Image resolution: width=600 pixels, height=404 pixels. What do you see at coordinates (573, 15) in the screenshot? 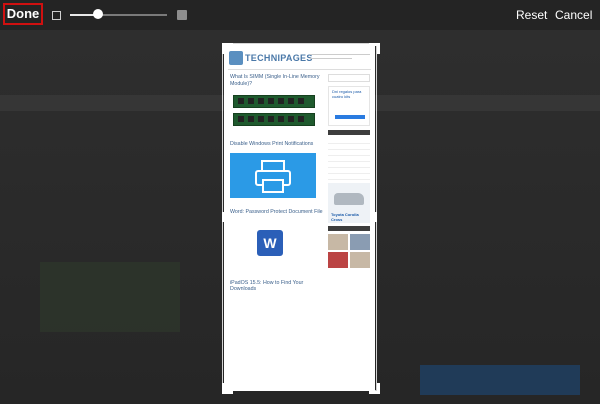
I see `cancel-button: Cancel` at bounding box center [573, 15].